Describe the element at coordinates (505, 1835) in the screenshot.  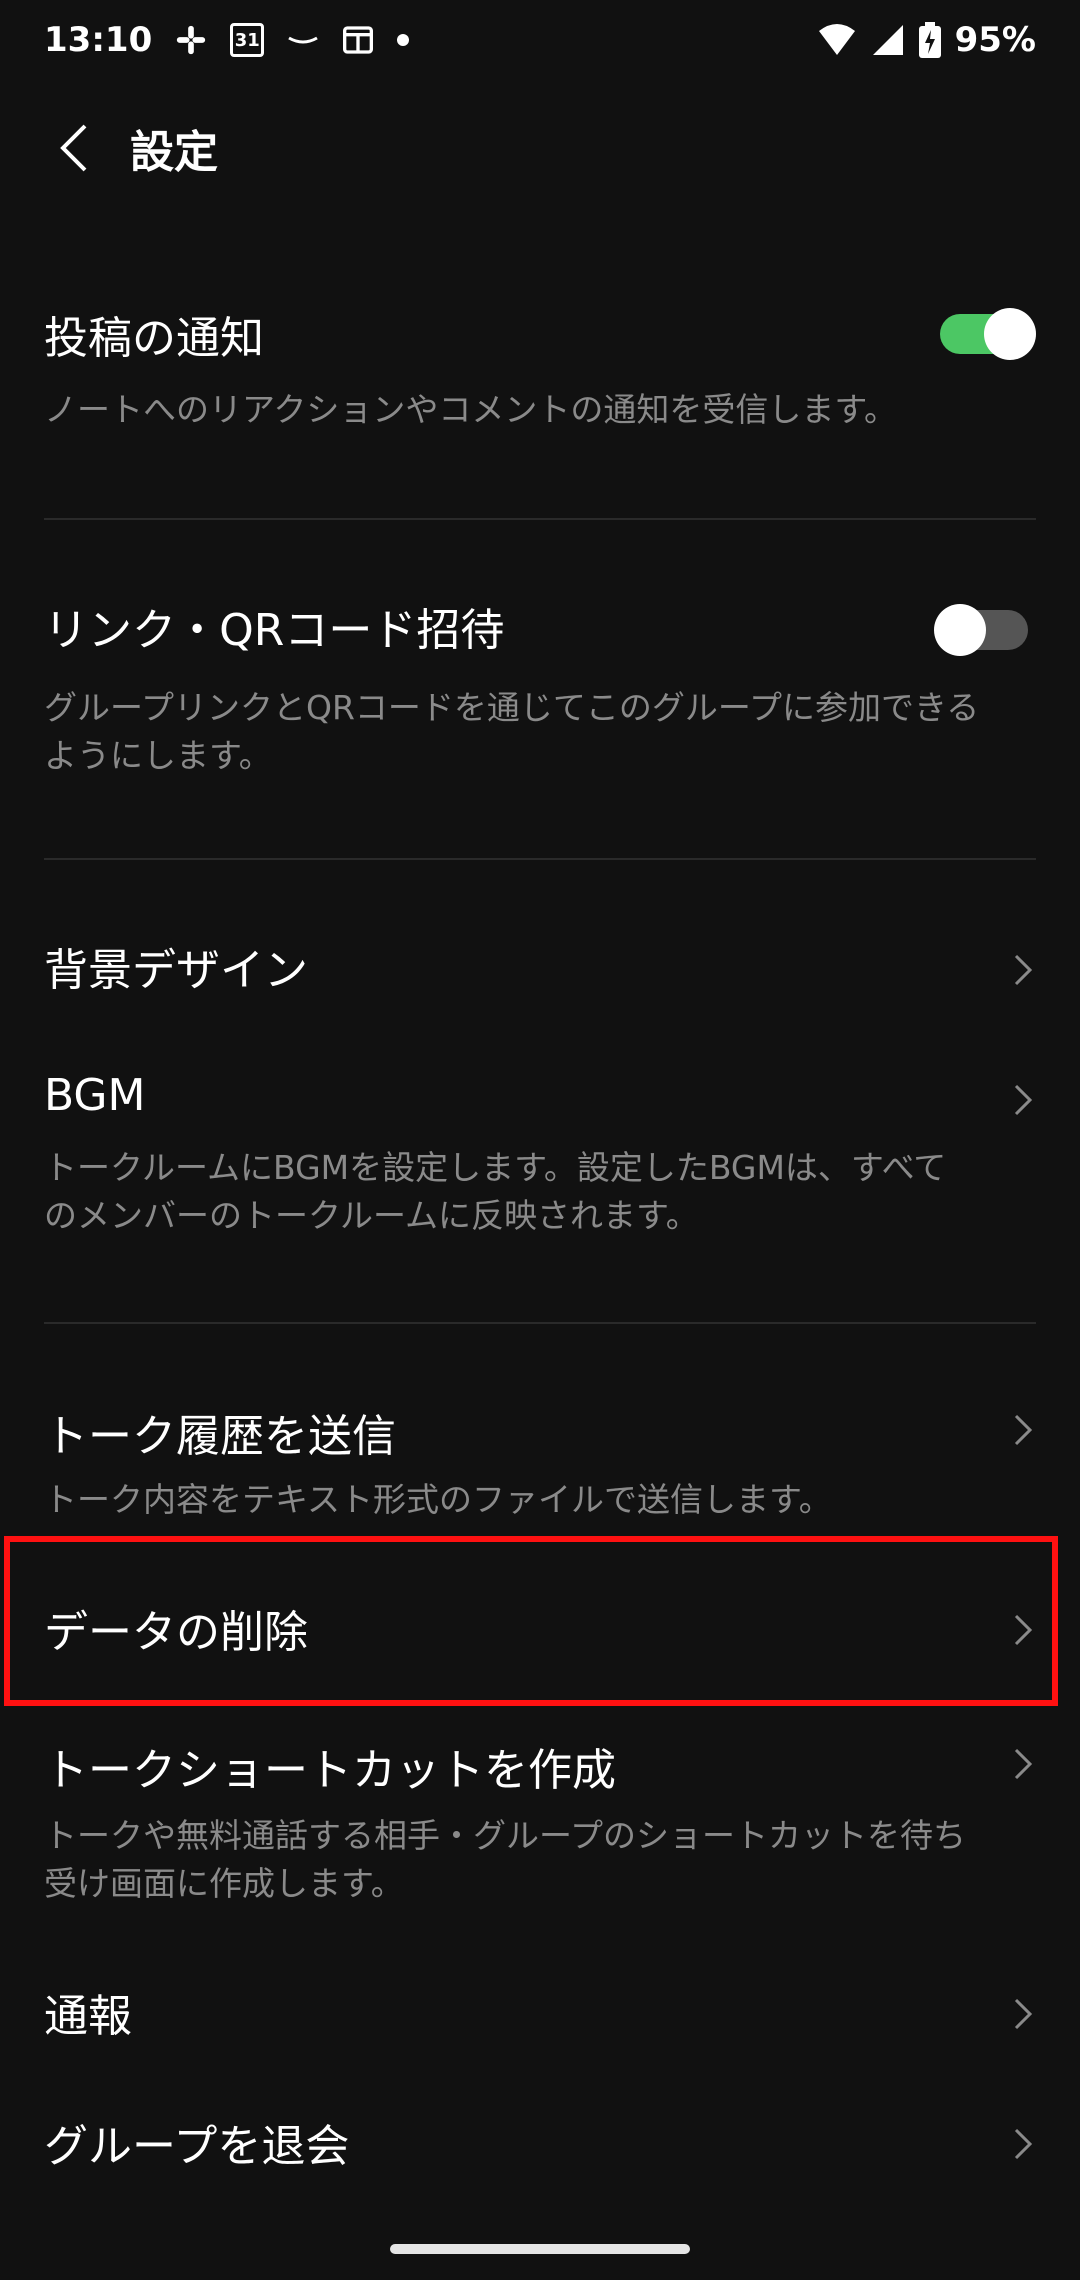
I see `setting-description-line1: トークや無料通話する相手・グループのショートカットを待ち` at that location.